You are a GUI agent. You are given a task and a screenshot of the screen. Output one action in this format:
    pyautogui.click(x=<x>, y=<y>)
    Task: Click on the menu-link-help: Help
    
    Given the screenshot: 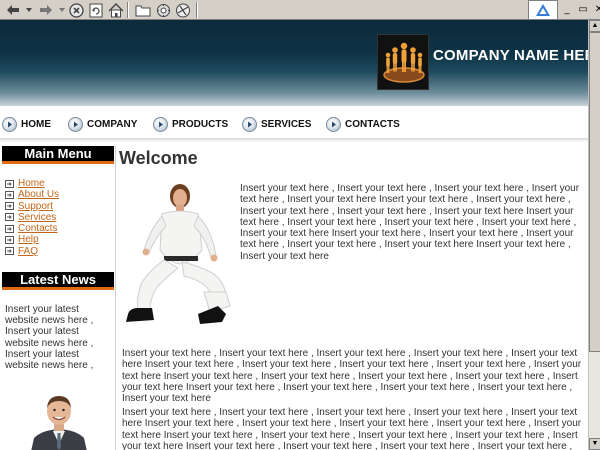 What is the action you would take?
    pyautogui.click(x=28, y=239)
    